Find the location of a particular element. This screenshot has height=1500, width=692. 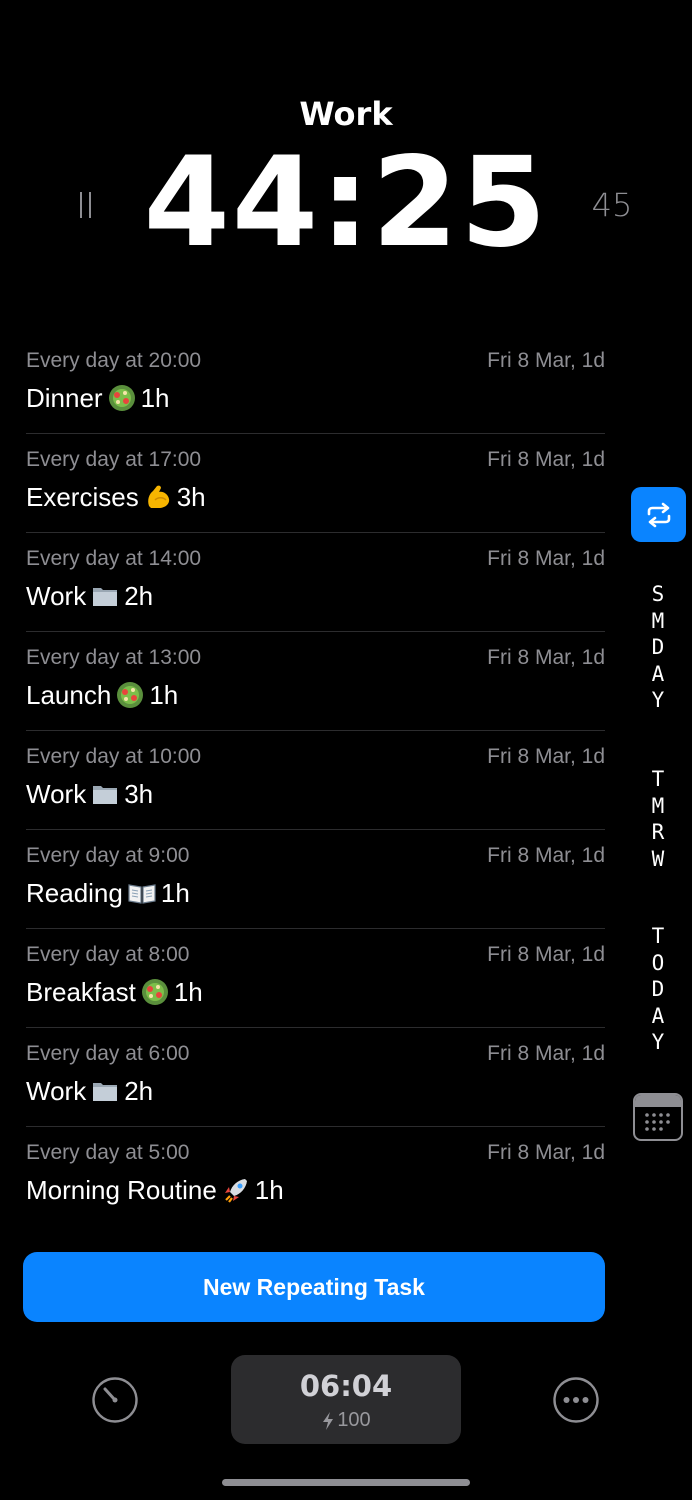

flexed-biceps-icon is located at coordinates (158, 496).